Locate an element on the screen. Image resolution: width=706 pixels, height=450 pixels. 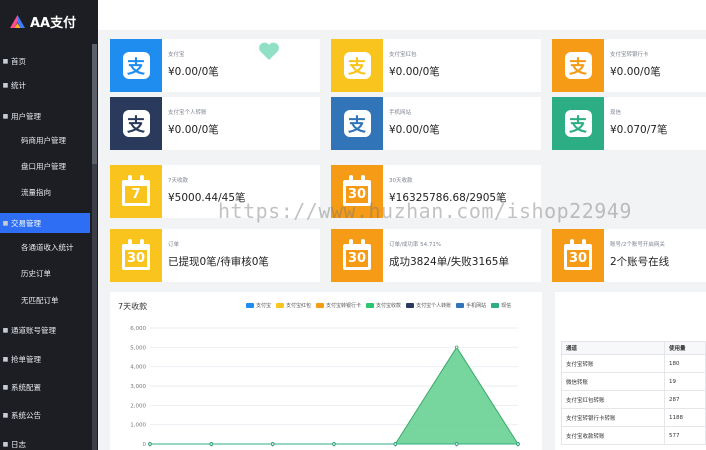
stat-card: 支 手机网站 ¥0.00/0笔 is located at coordinates (436, 123).